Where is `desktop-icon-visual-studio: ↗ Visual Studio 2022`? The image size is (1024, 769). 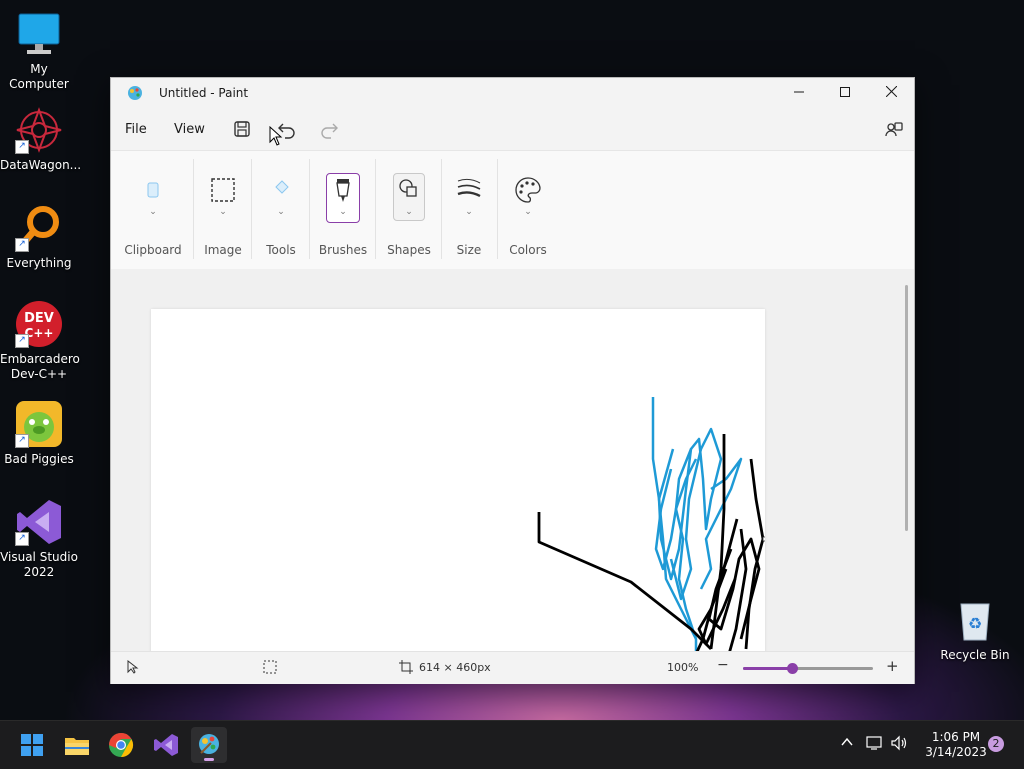 desktop-icon-visual-studio: ↗ Visual Studio 2022 is located at coordinates (39, 539).